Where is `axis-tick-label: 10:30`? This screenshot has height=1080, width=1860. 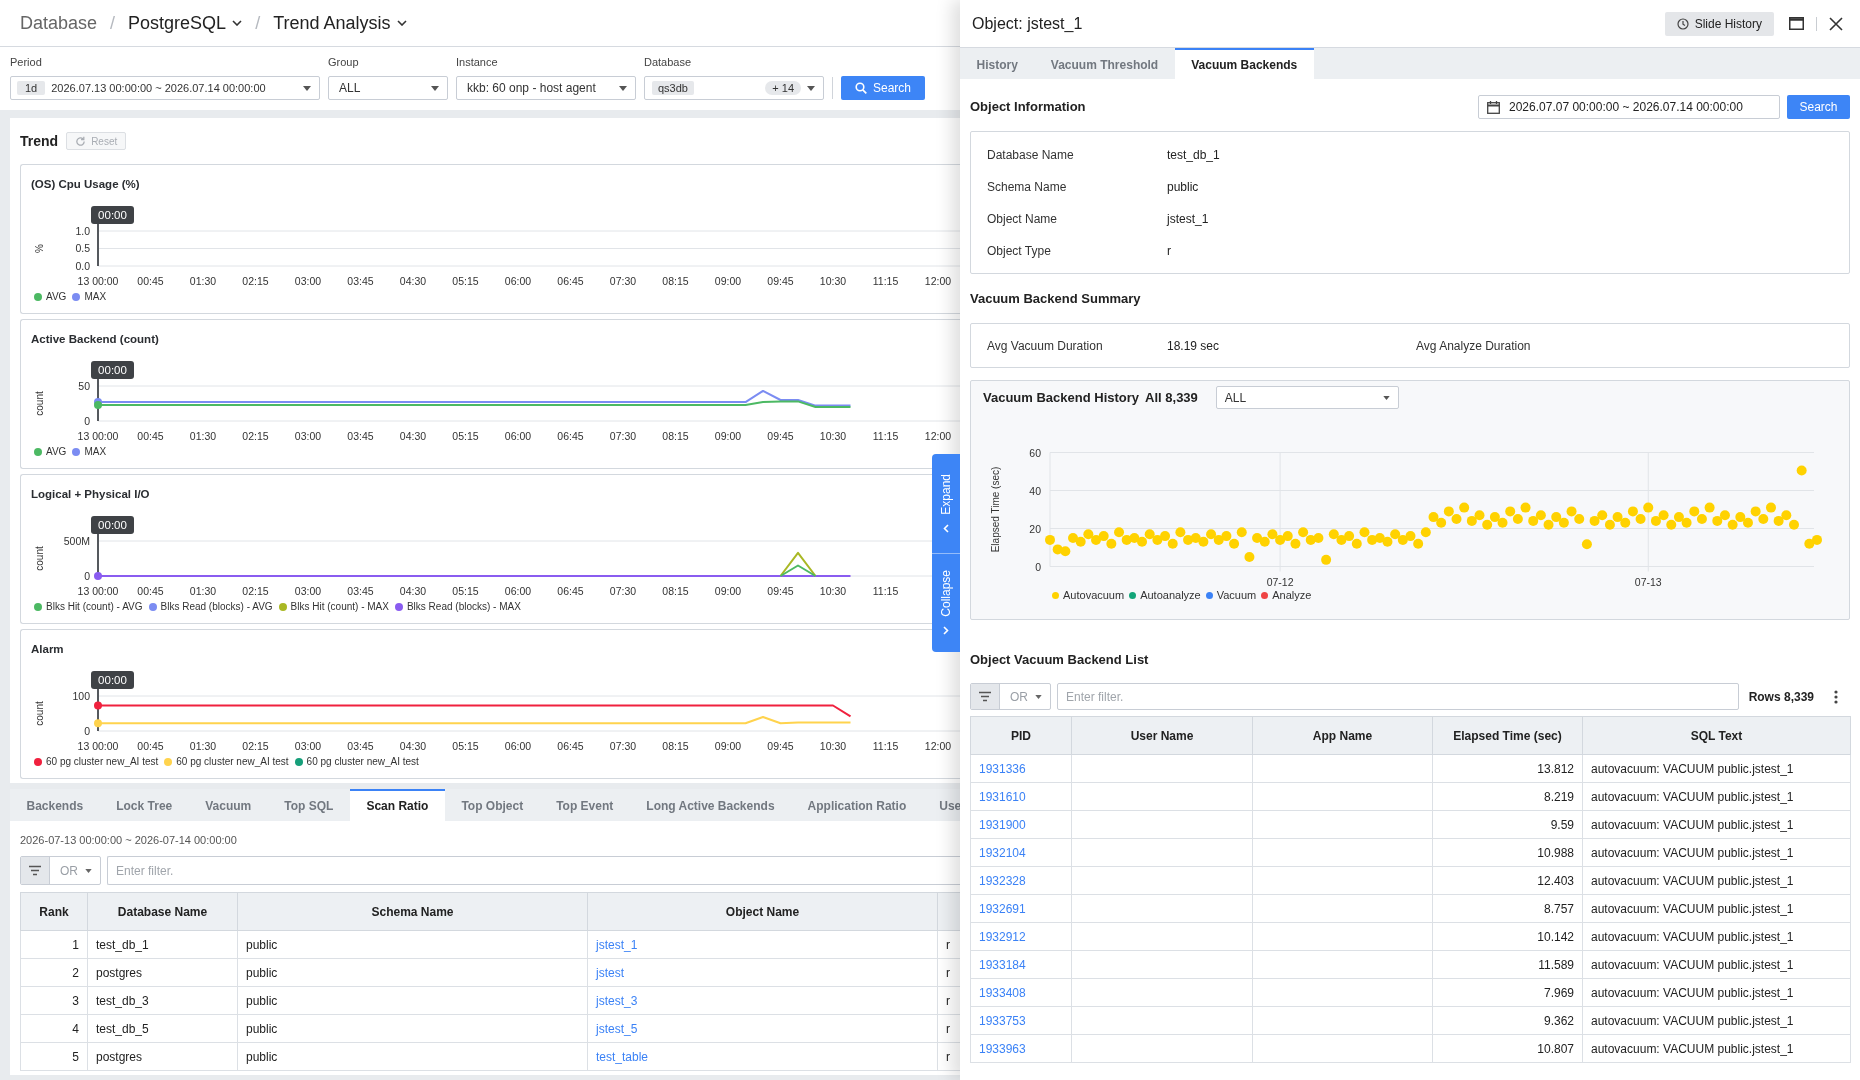
axis-tick-label: 10:30 is located at coordinates (833, 281).